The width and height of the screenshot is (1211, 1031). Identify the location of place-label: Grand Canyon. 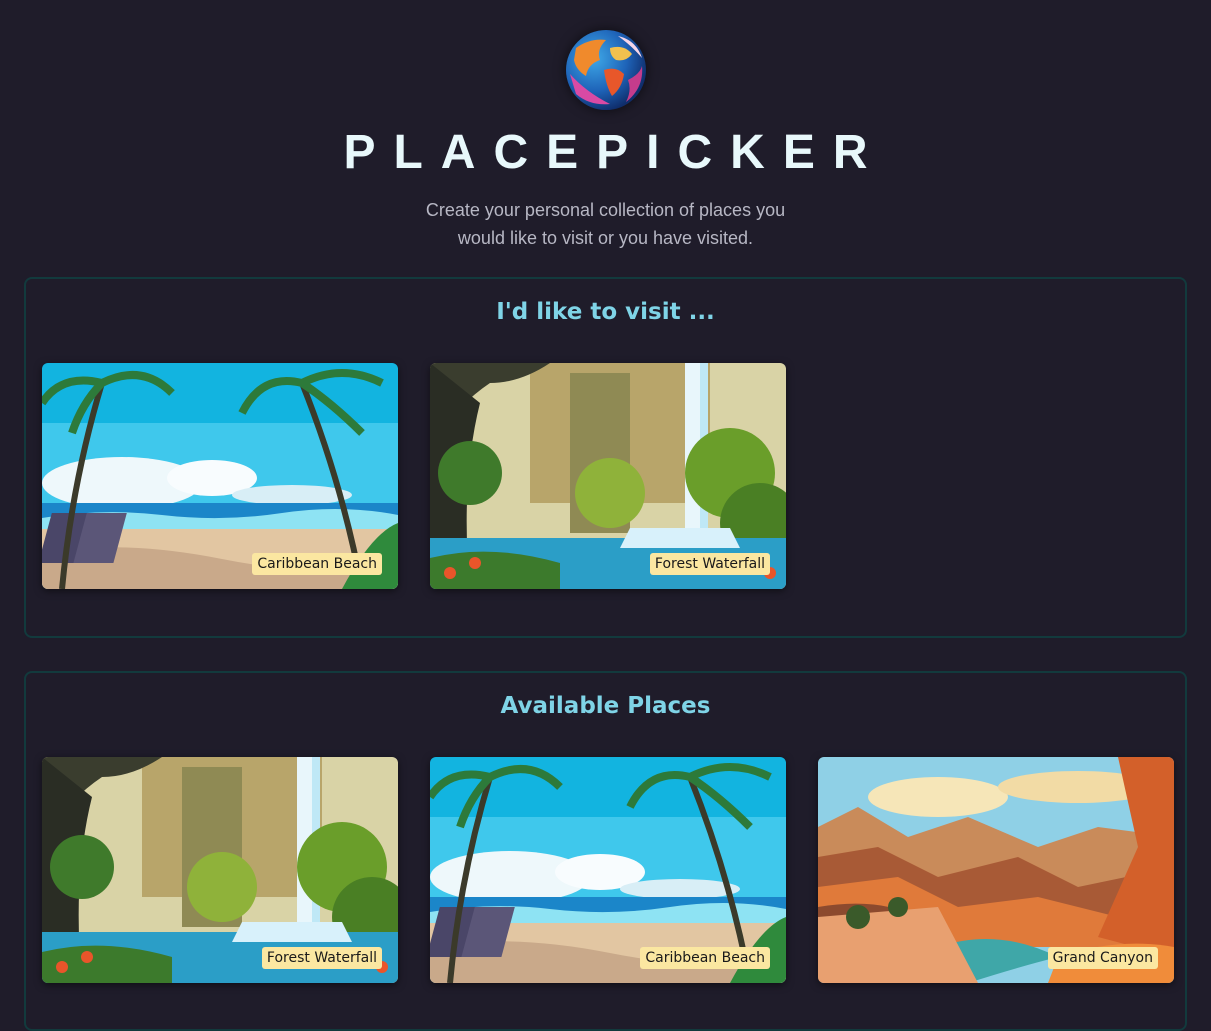
(1102, 958).